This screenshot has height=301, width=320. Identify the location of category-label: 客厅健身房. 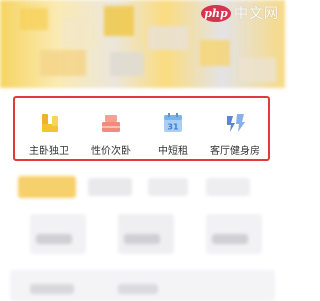
(235, 151).